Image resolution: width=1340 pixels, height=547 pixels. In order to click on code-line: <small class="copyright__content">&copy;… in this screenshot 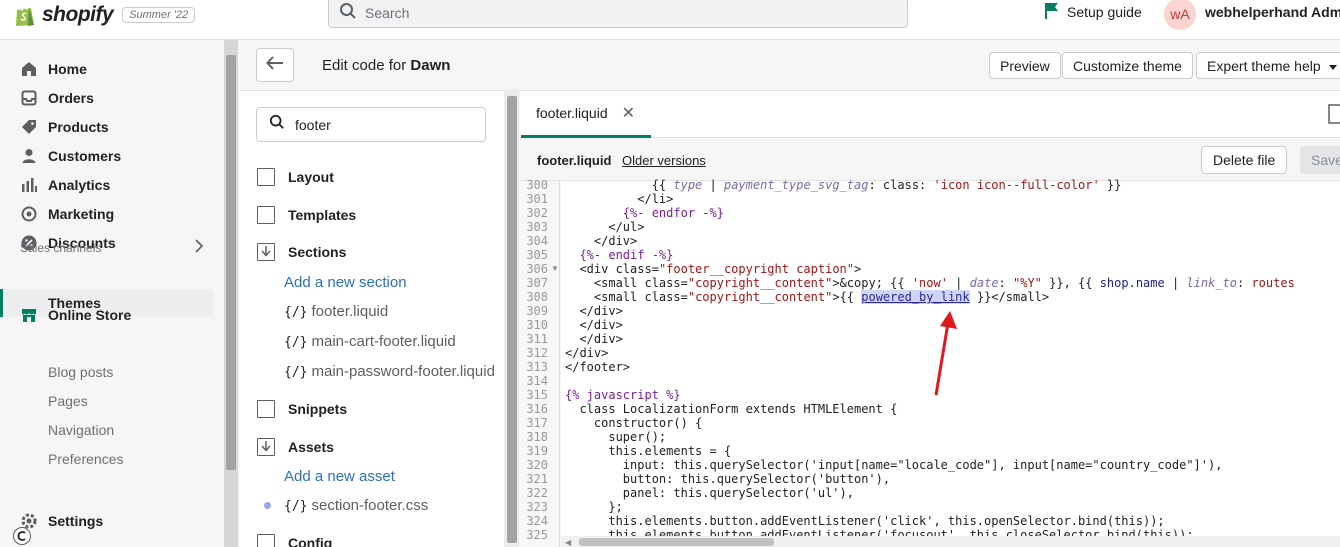, I will do `click(930, 283)`.